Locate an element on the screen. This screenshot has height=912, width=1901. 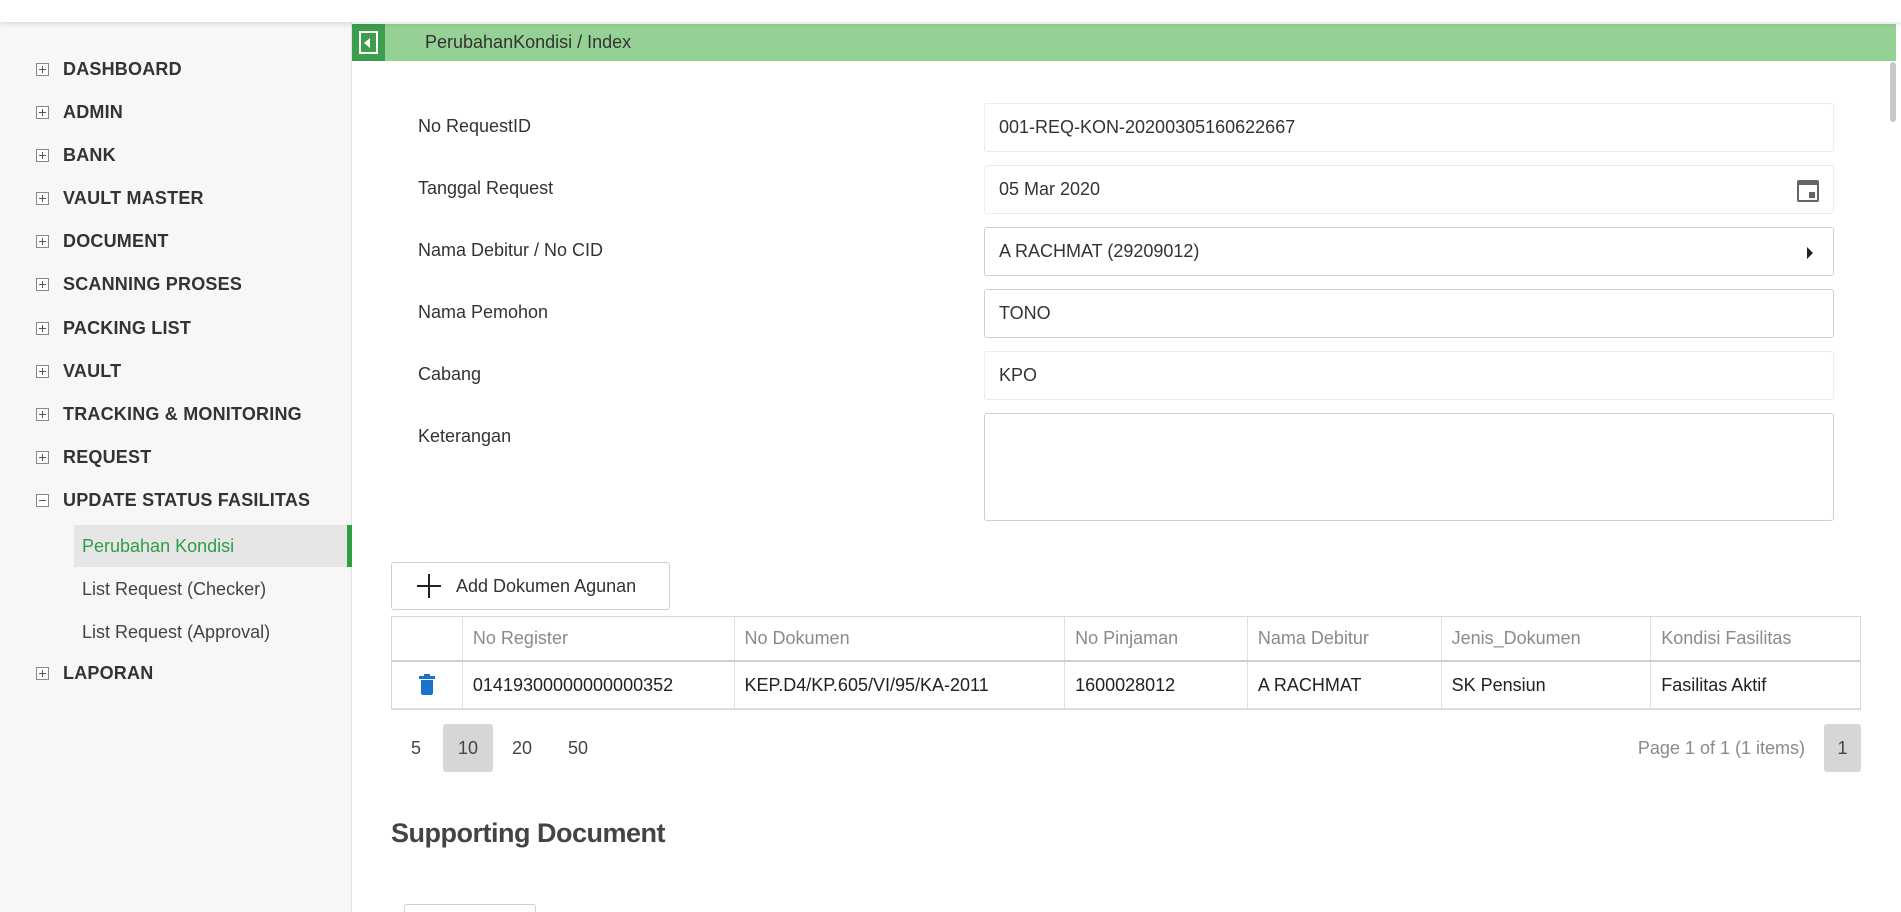
column-header-kondisi-fasilitas: Kondisi Fasilitas is located at coordinates (1755, 638).